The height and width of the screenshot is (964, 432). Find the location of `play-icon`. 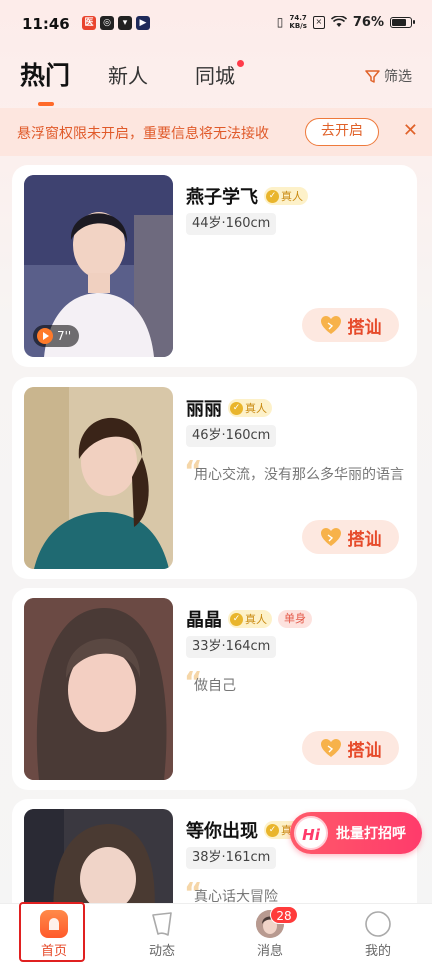

play-icon is located at coordinates (45, 336).